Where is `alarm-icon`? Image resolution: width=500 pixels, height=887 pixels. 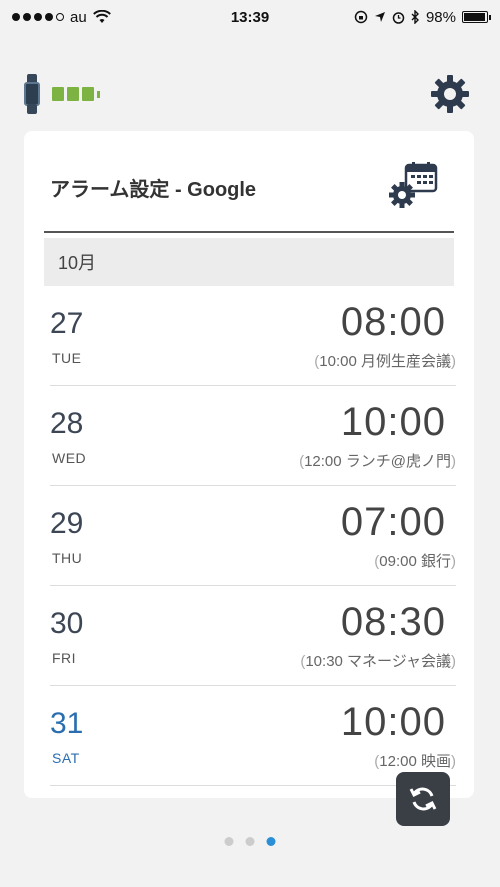 alarm-icon is located at coordinates (398, 17).